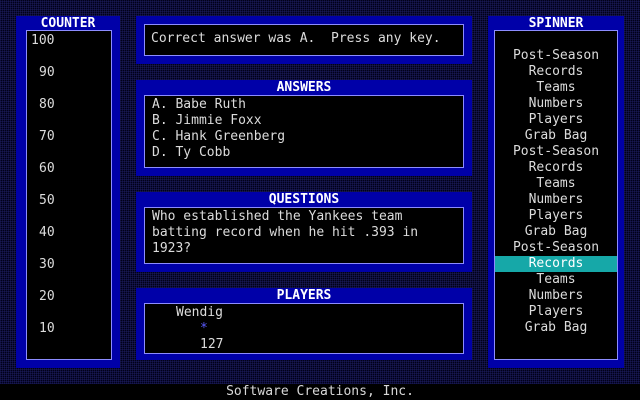  I want to click on question-line: batting record when he hit .393 in, so click(285, 232).